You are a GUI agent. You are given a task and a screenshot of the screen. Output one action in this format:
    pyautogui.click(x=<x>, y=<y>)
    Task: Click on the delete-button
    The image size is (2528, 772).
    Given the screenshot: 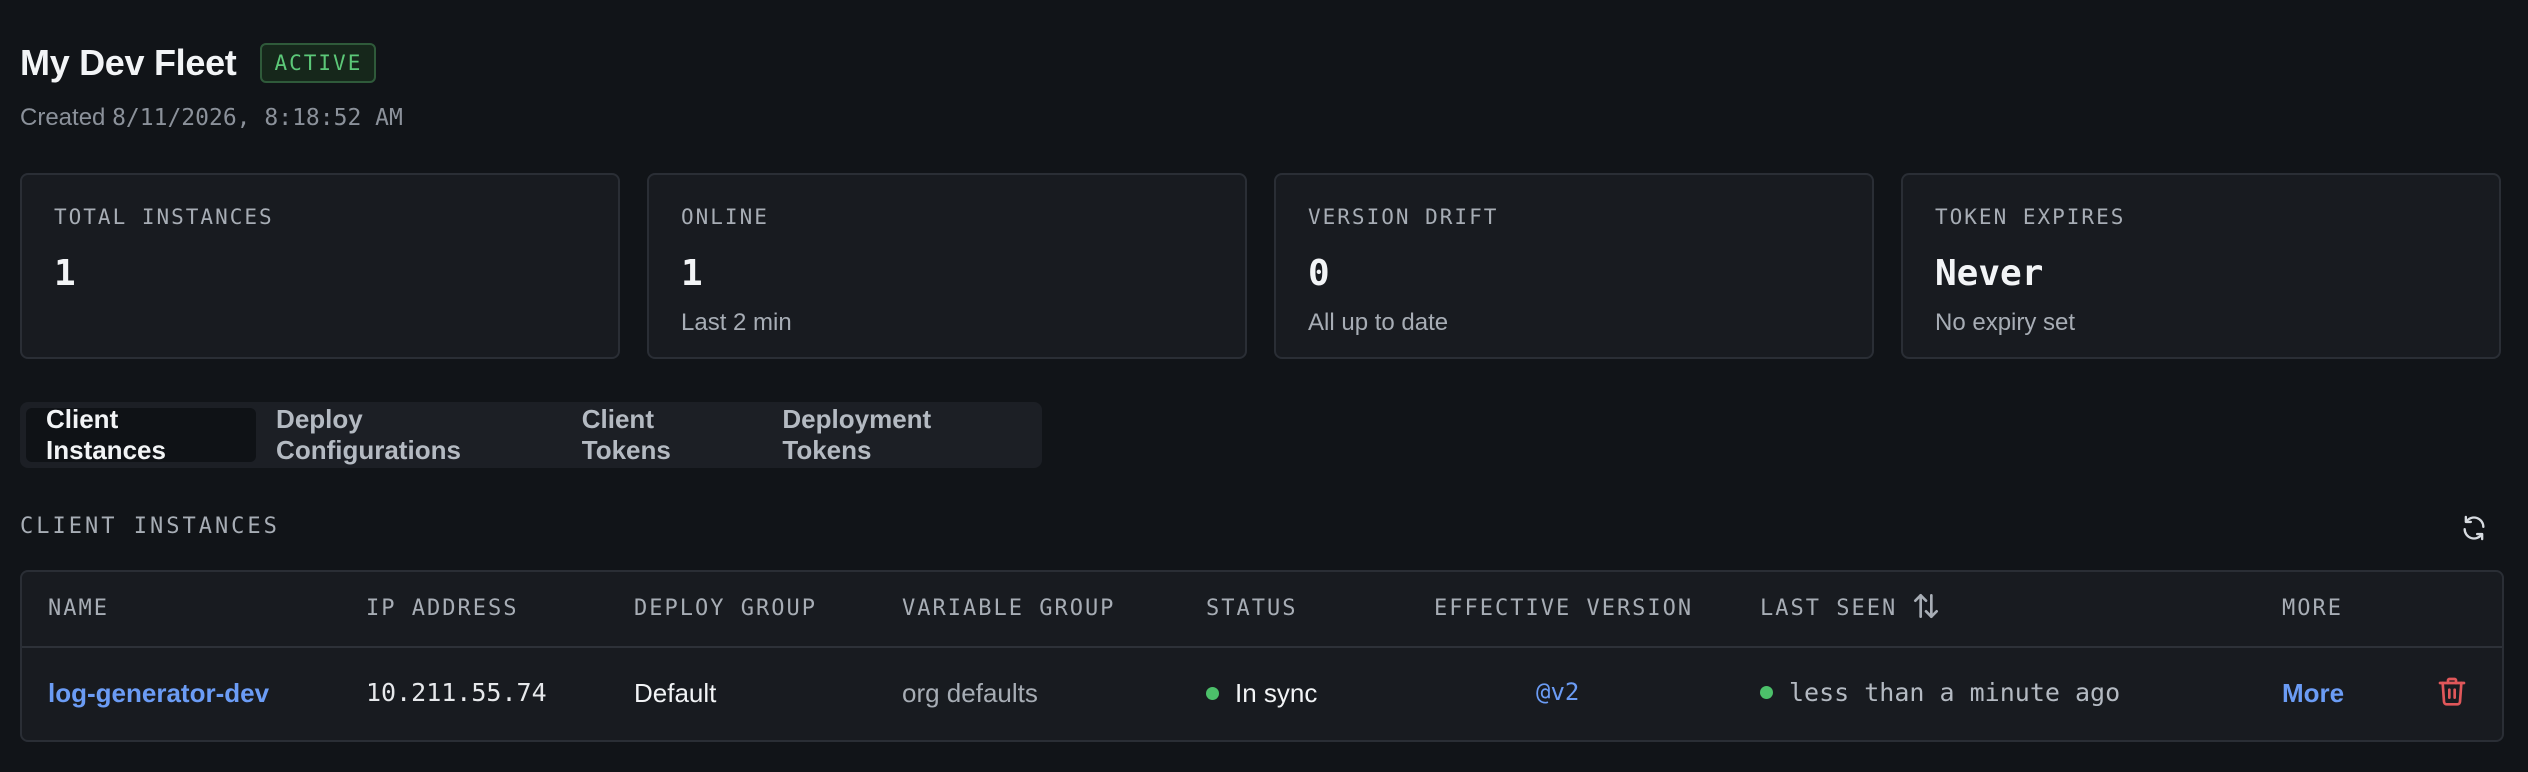 What is the action you would take?
    pyautogui.click(x=2452, y=693)
    